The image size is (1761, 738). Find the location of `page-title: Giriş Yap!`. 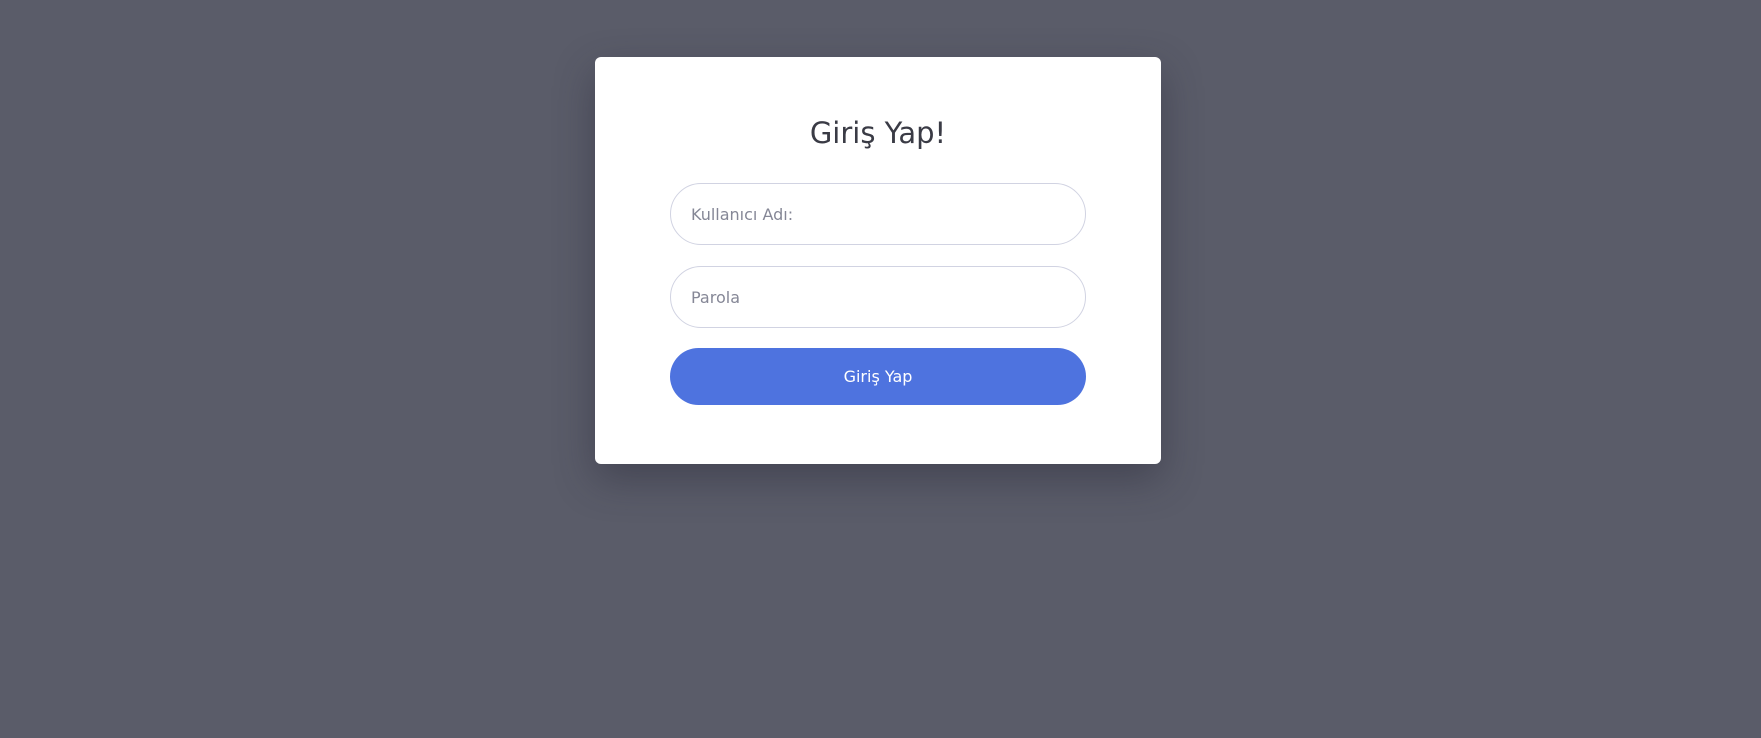

page-title: Giriş Yap! is located at coordinates (878, 133).